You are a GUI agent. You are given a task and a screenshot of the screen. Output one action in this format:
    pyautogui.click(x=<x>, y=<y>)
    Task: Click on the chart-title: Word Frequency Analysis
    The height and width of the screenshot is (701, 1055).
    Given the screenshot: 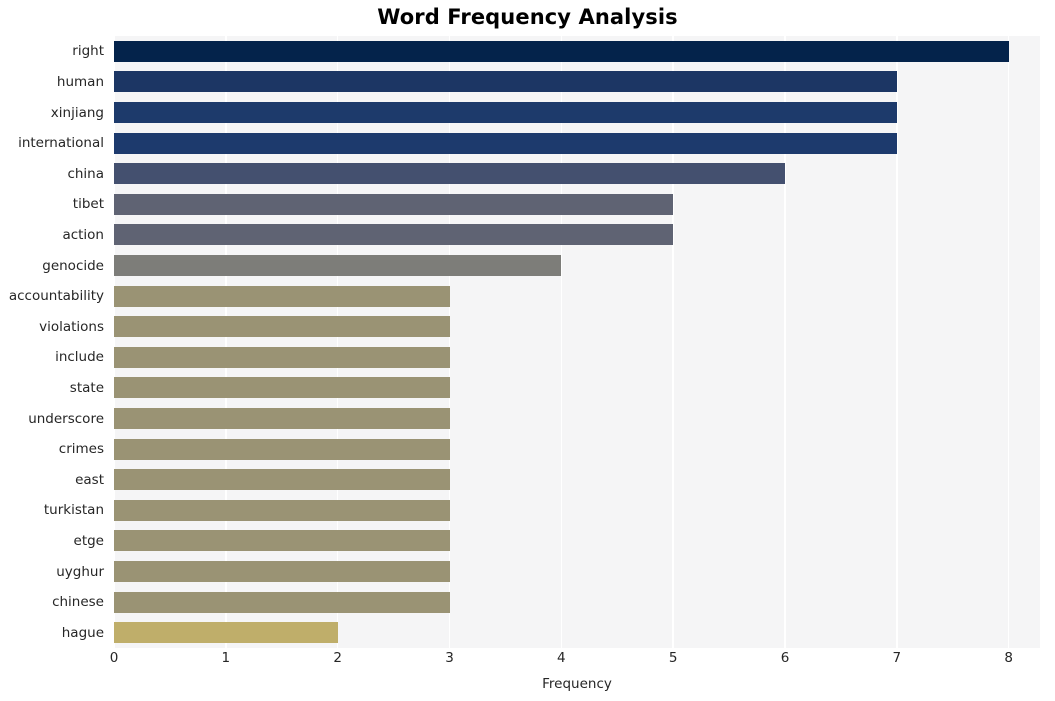 What is the action you would take?
    pyautogui.click(x=527, y=17)
    